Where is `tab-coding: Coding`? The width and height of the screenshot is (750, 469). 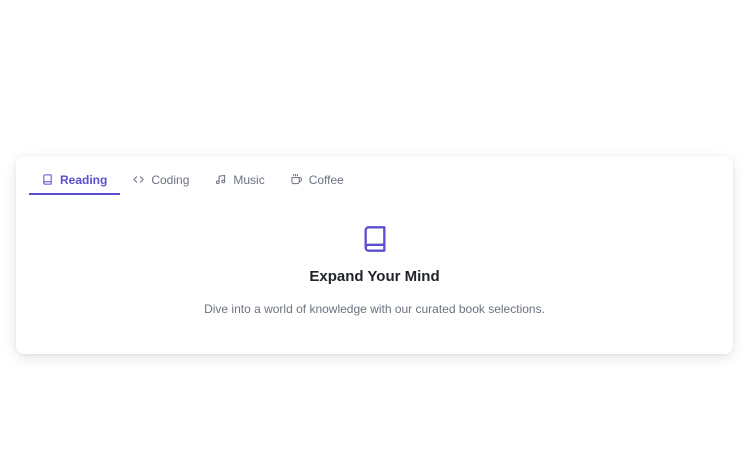 tab-coding: Coding is located at coordinates (161, 179).